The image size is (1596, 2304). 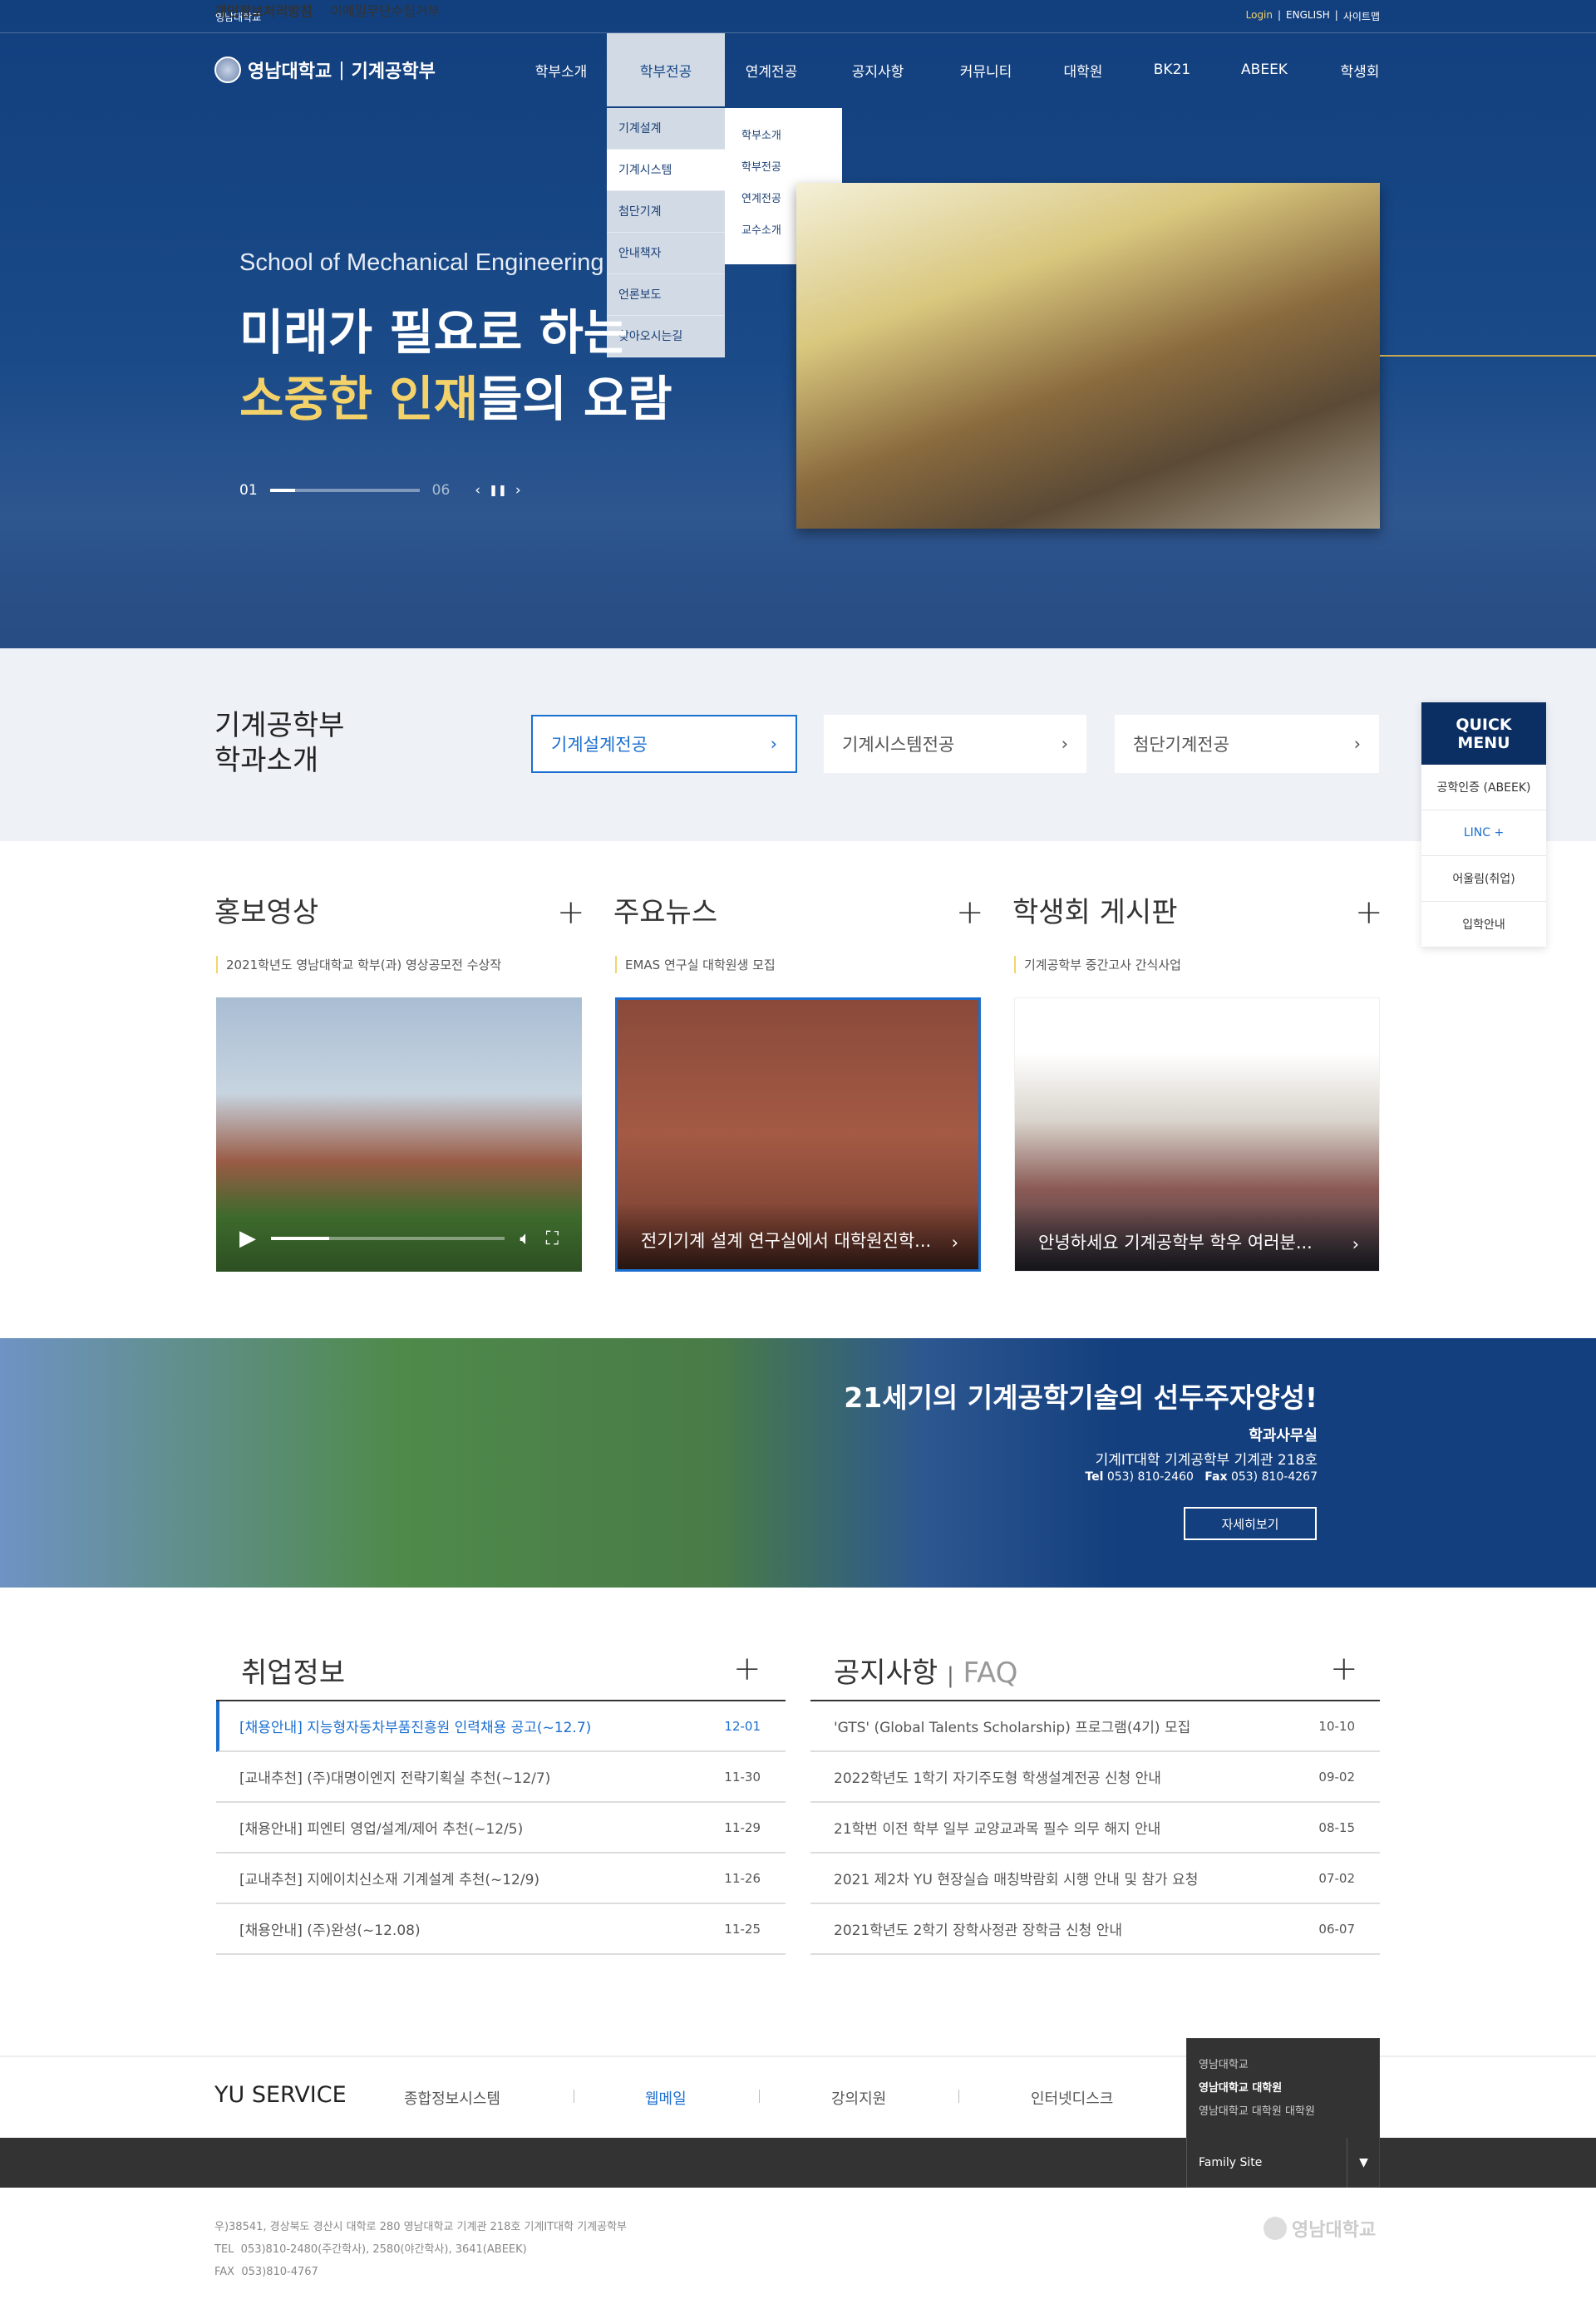 I want to click on banner-headline: 21세기의 기계공학기술의 선두주자양성!, so click(x=1081, y=1397).